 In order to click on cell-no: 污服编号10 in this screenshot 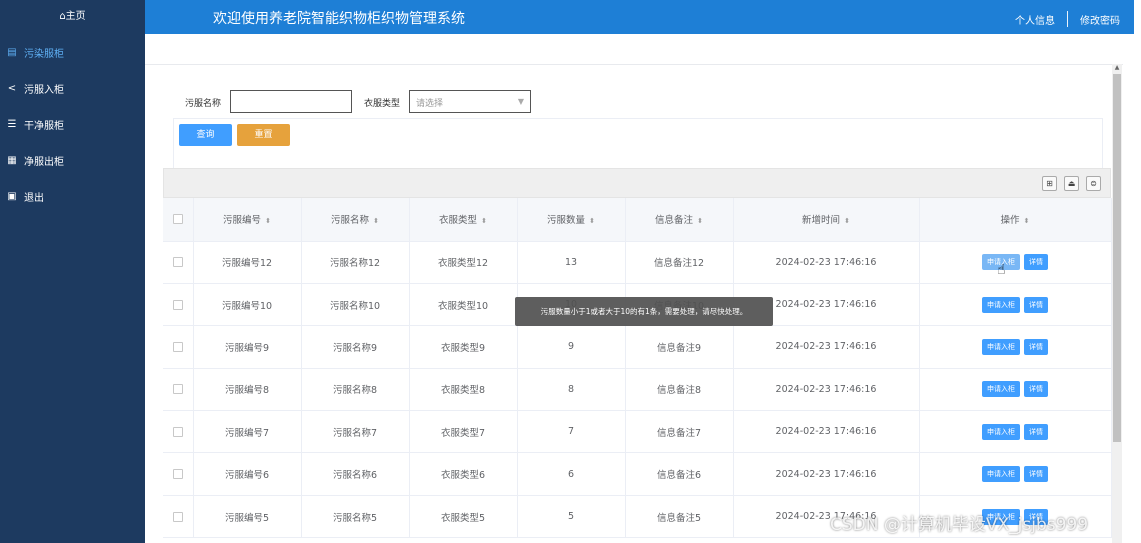, I will do `click(247, 305)`.